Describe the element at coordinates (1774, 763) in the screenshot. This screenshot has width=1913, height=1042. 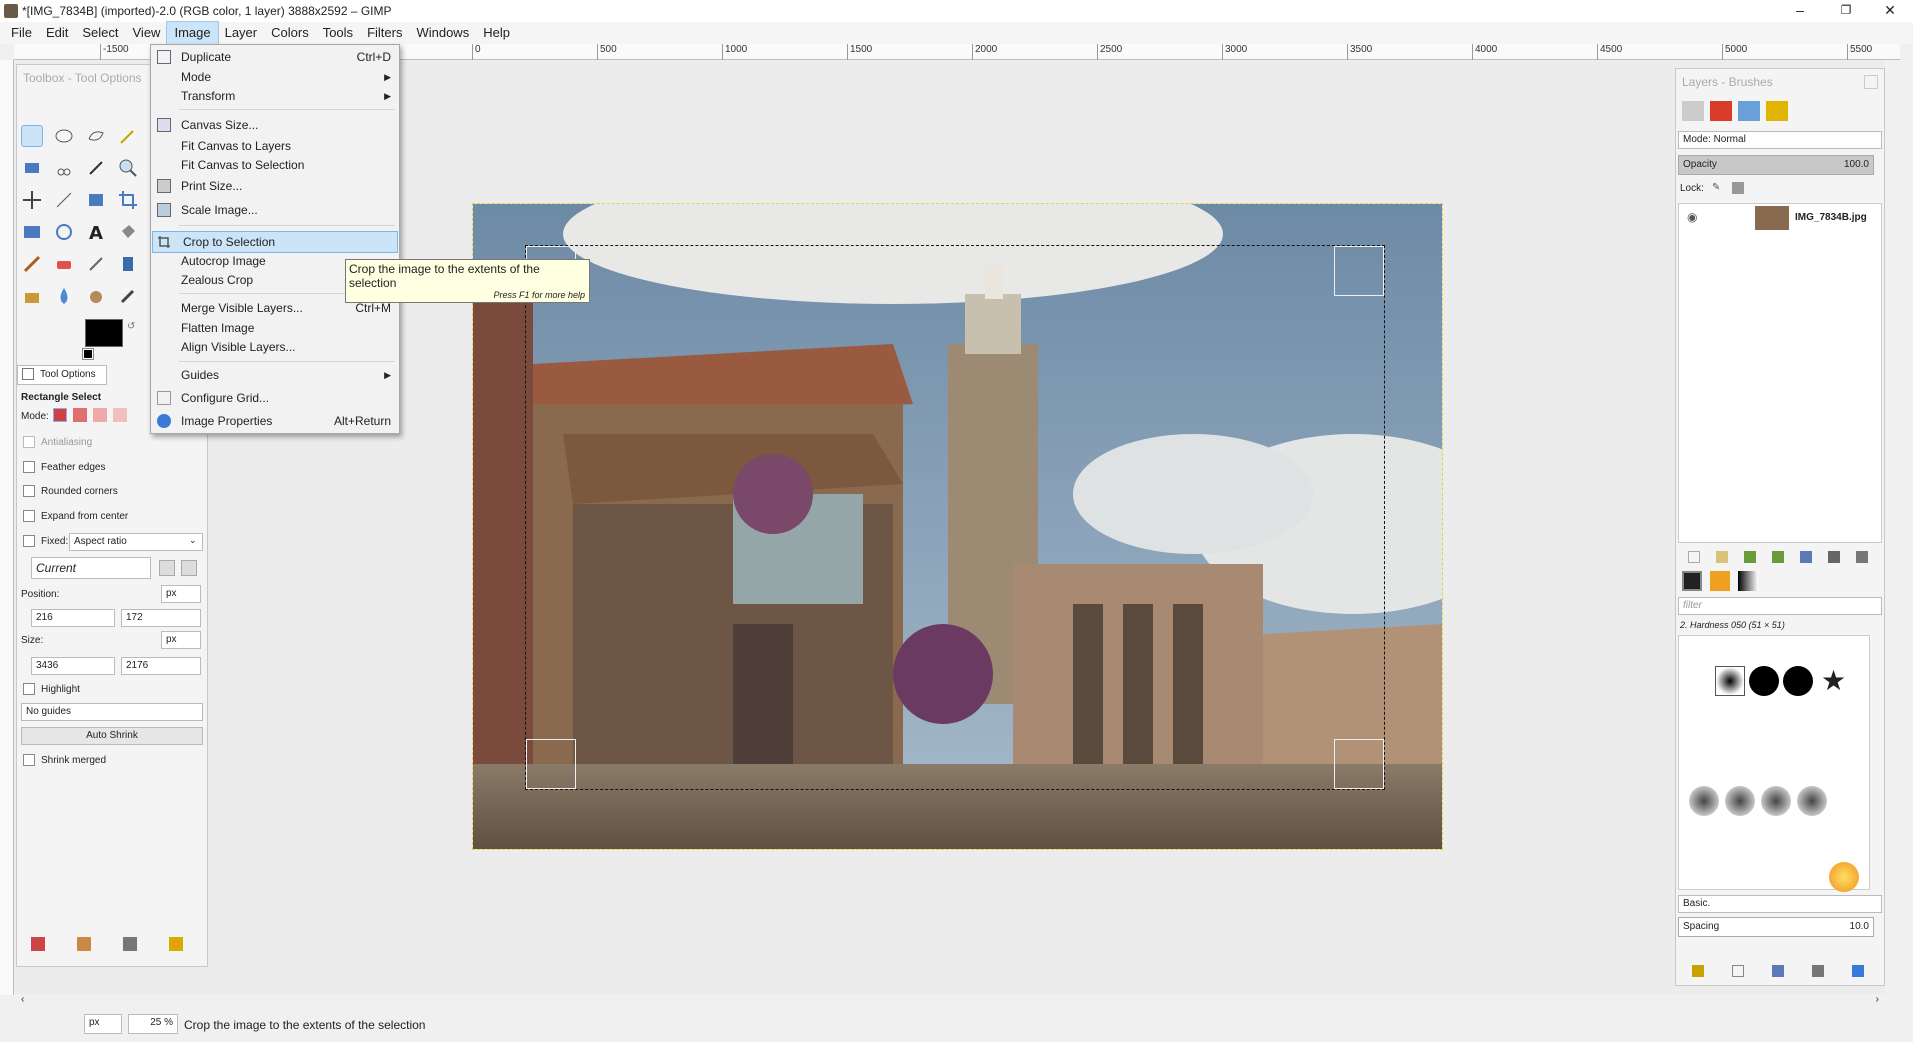
I see `brush-grid: ★` at that location.